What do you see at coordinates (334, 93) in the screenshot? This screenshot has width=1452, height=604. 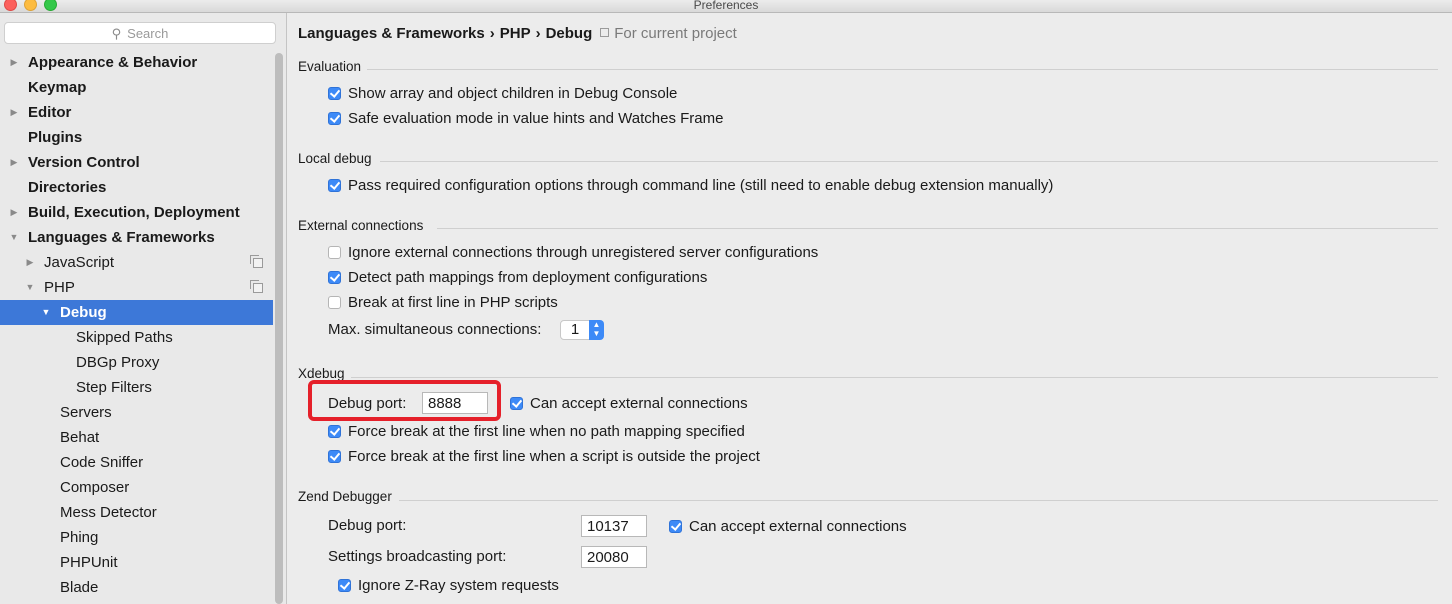 I see `show-array-checkbox` at bounding box center [334, 93].